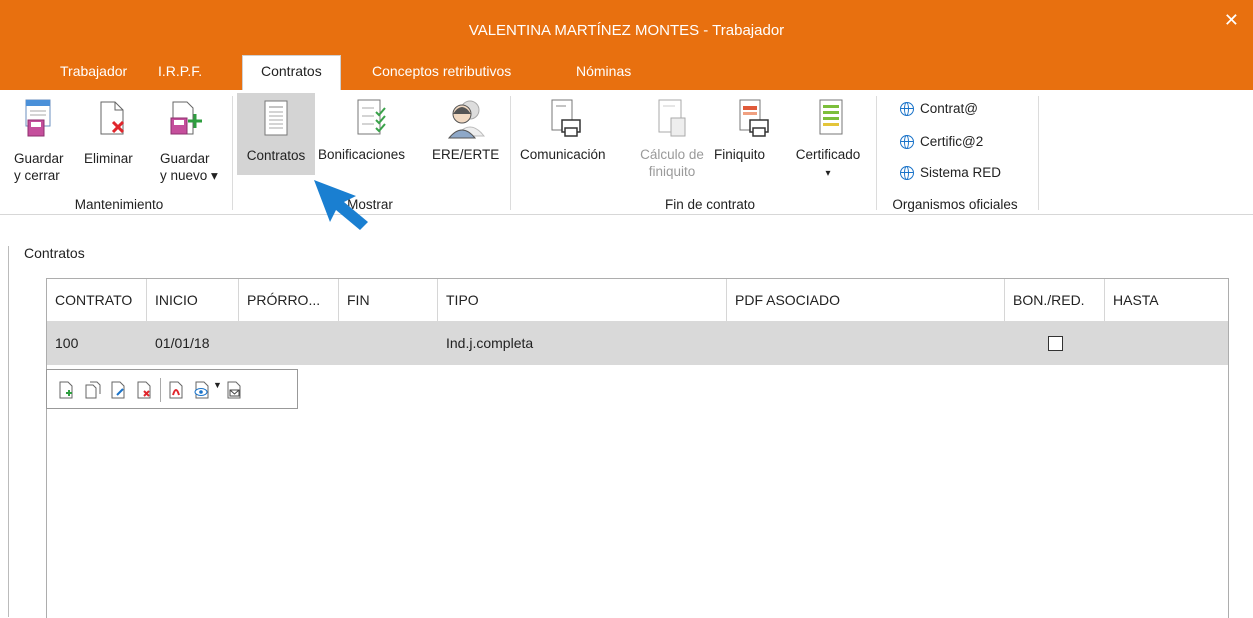 This screenshot has height=618, width=1253. Describe the element at coordinates (740, 154) in the screenshot. I see `finiquito-label: Finiquito` at that location.